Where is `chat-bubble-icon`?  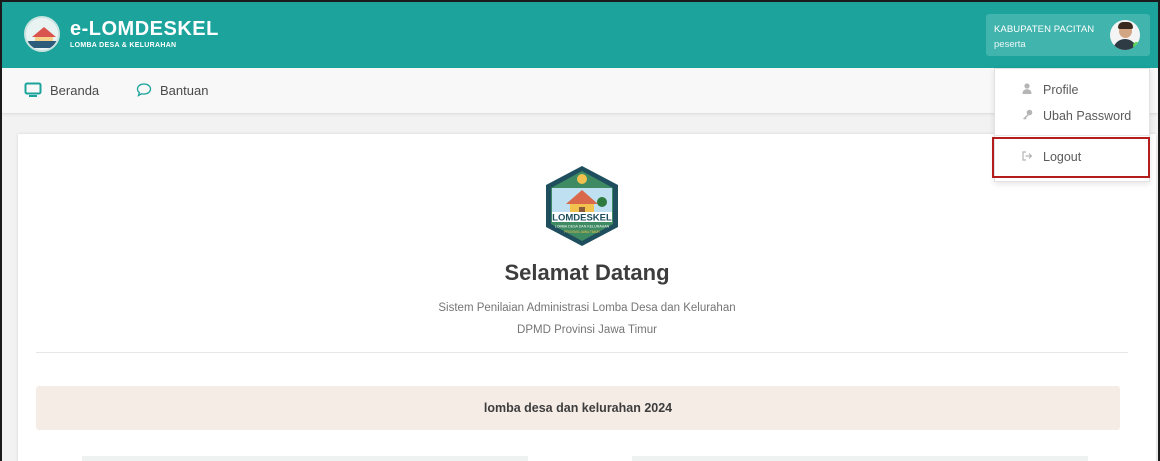
chat-bubble-icon is located at coordinates (144, 90).